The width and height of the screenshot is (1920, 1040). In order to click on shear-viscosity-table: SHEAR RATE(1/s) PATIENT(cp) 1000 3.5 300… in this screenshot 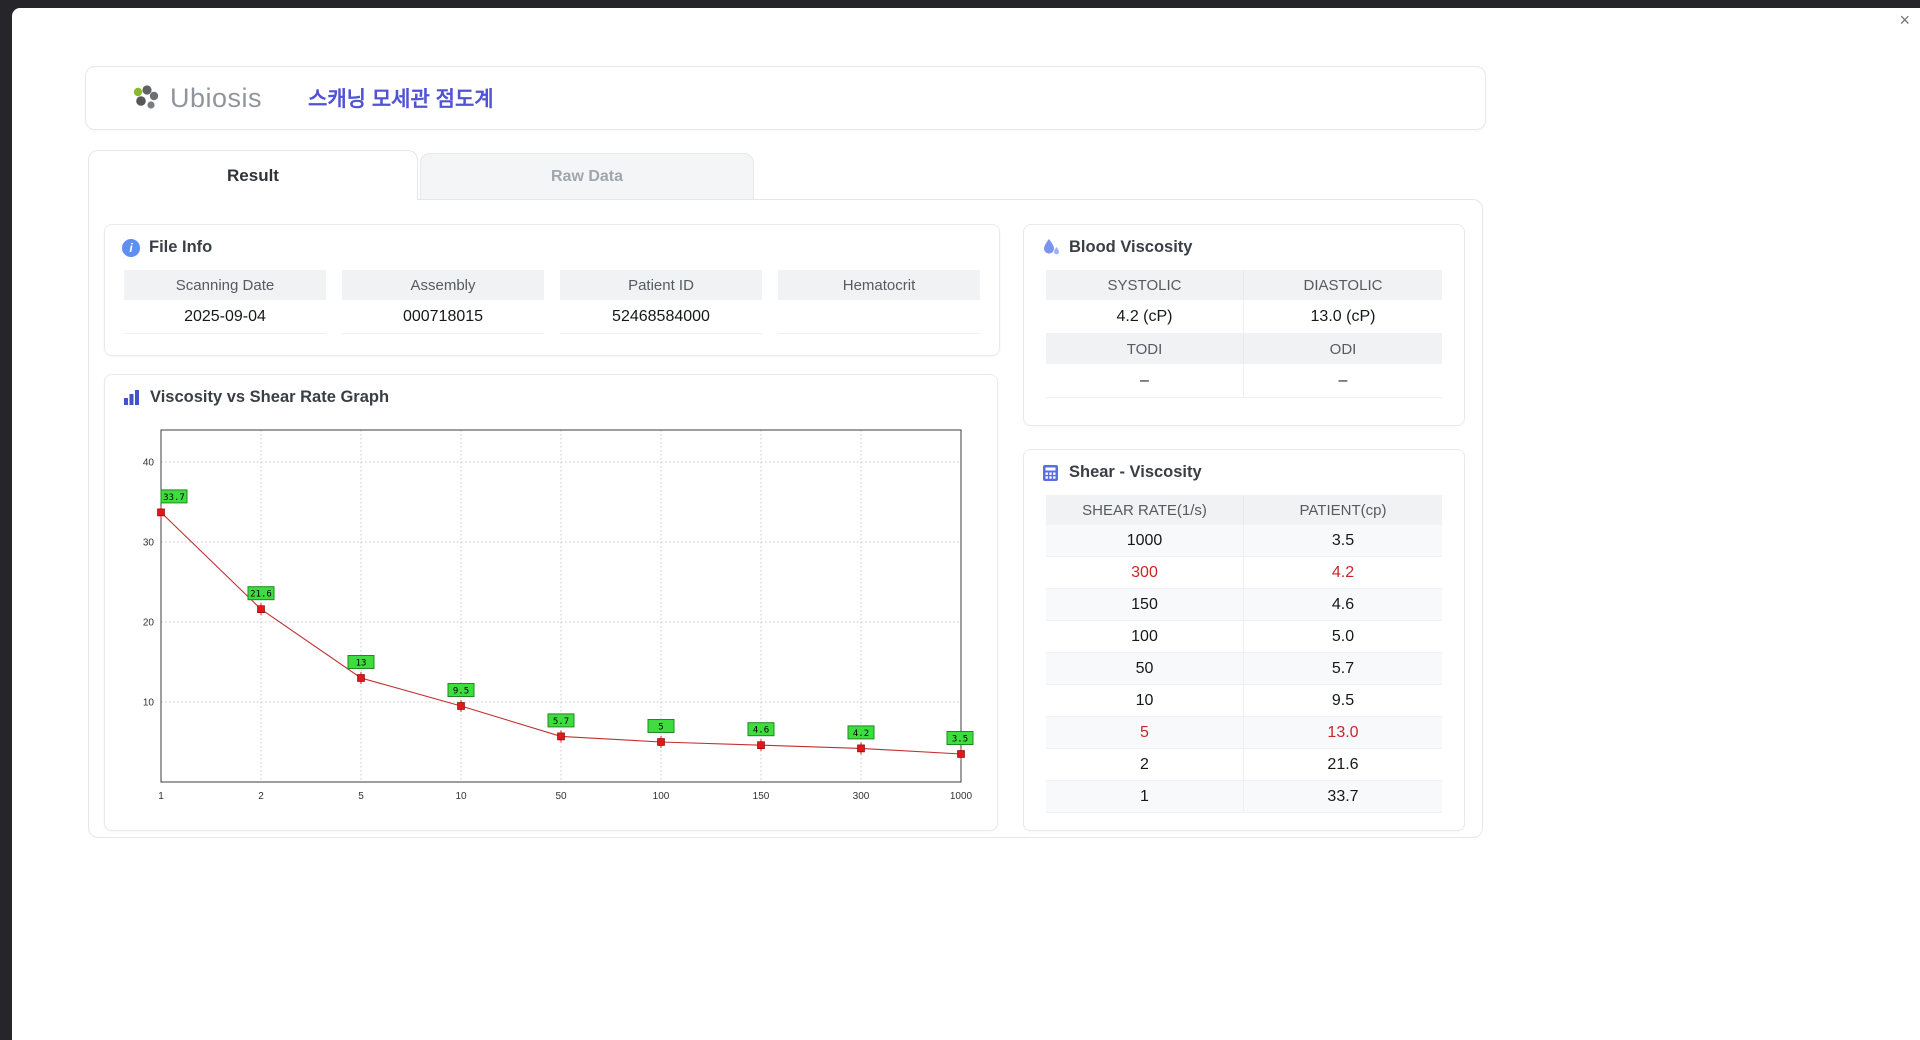, I will do `click(1244, 654)`.